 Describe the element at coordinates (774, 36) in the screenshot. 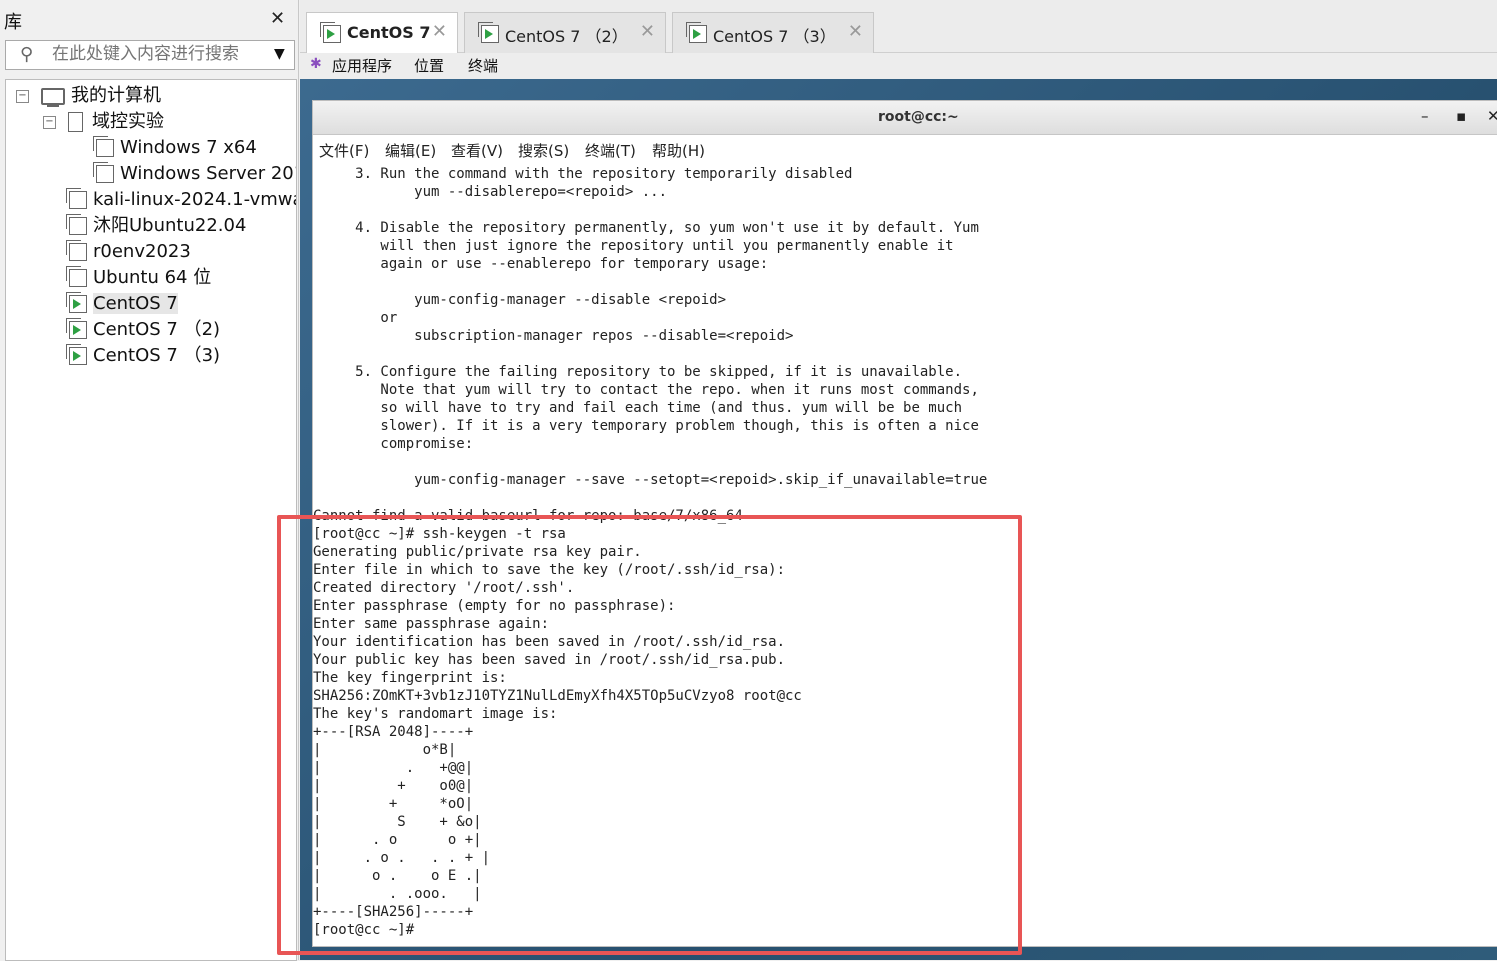

I see `tab-label: CentOS 7 （3）` at that location.